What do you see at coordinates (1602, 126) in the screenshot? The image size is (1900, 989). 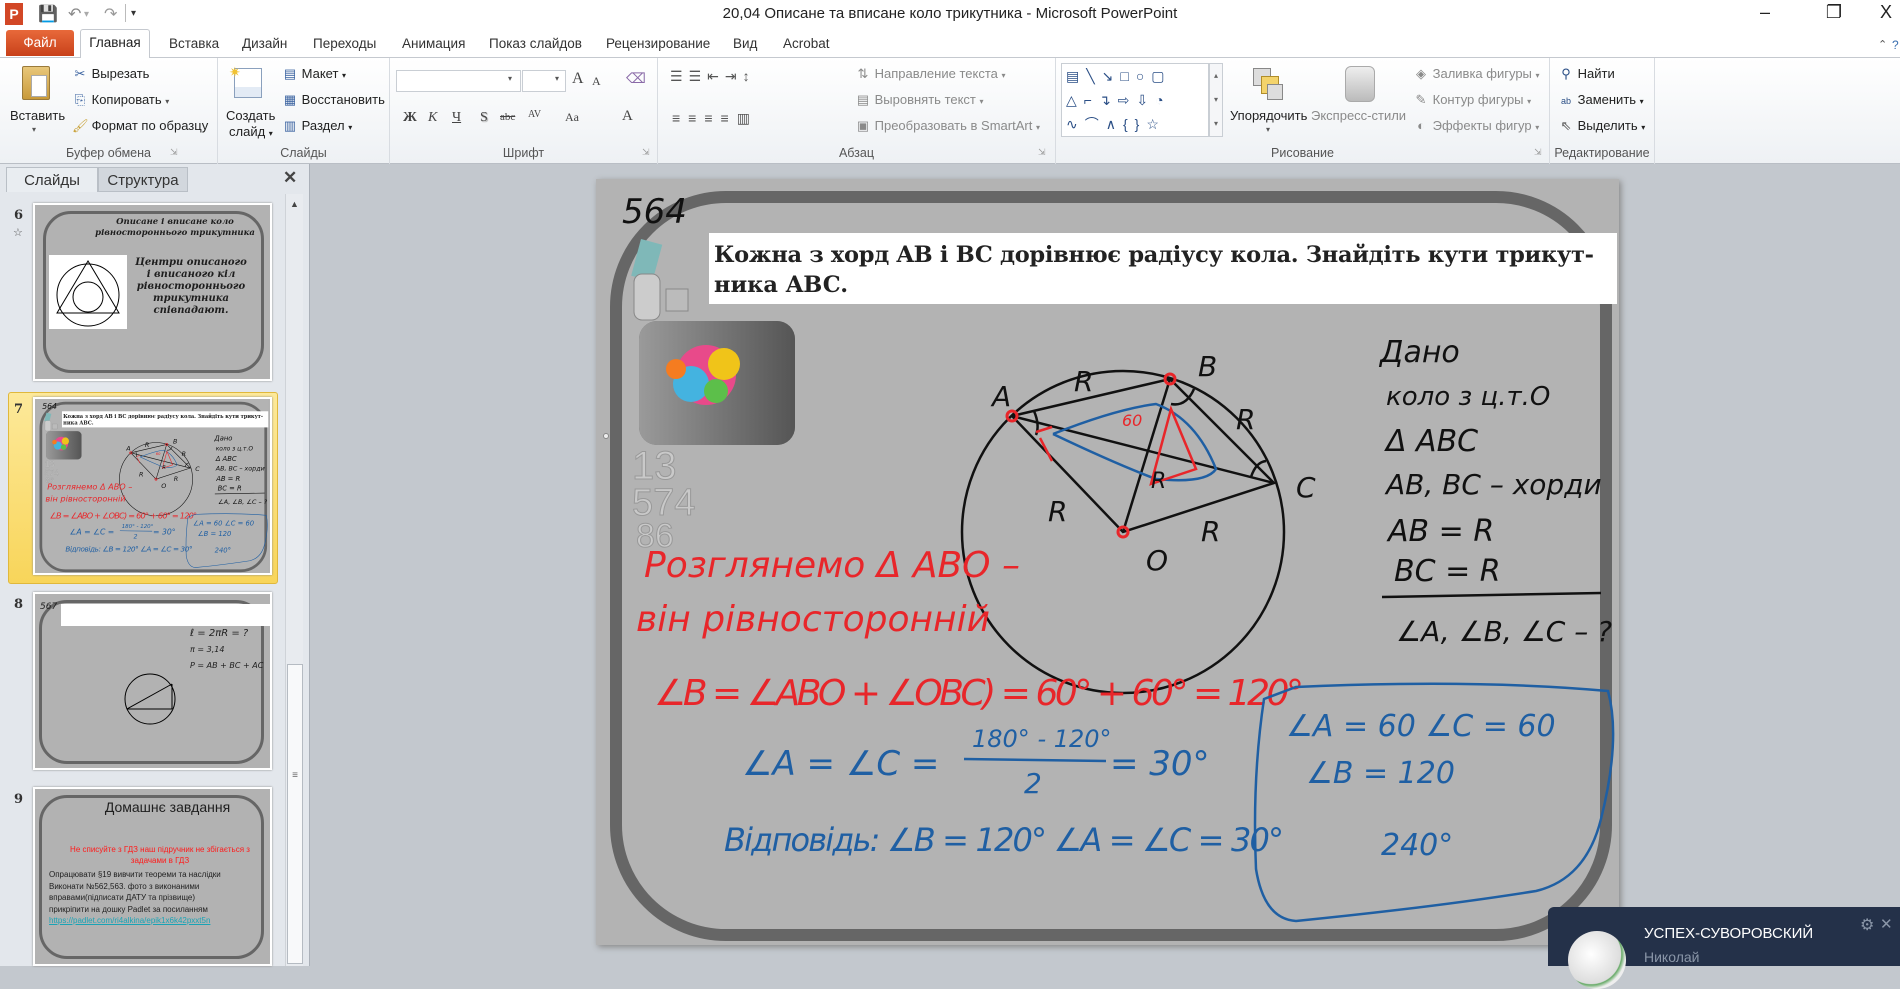 I see `select-button: ⇖ Выделить ▾` at bounding box center [1602, 126].